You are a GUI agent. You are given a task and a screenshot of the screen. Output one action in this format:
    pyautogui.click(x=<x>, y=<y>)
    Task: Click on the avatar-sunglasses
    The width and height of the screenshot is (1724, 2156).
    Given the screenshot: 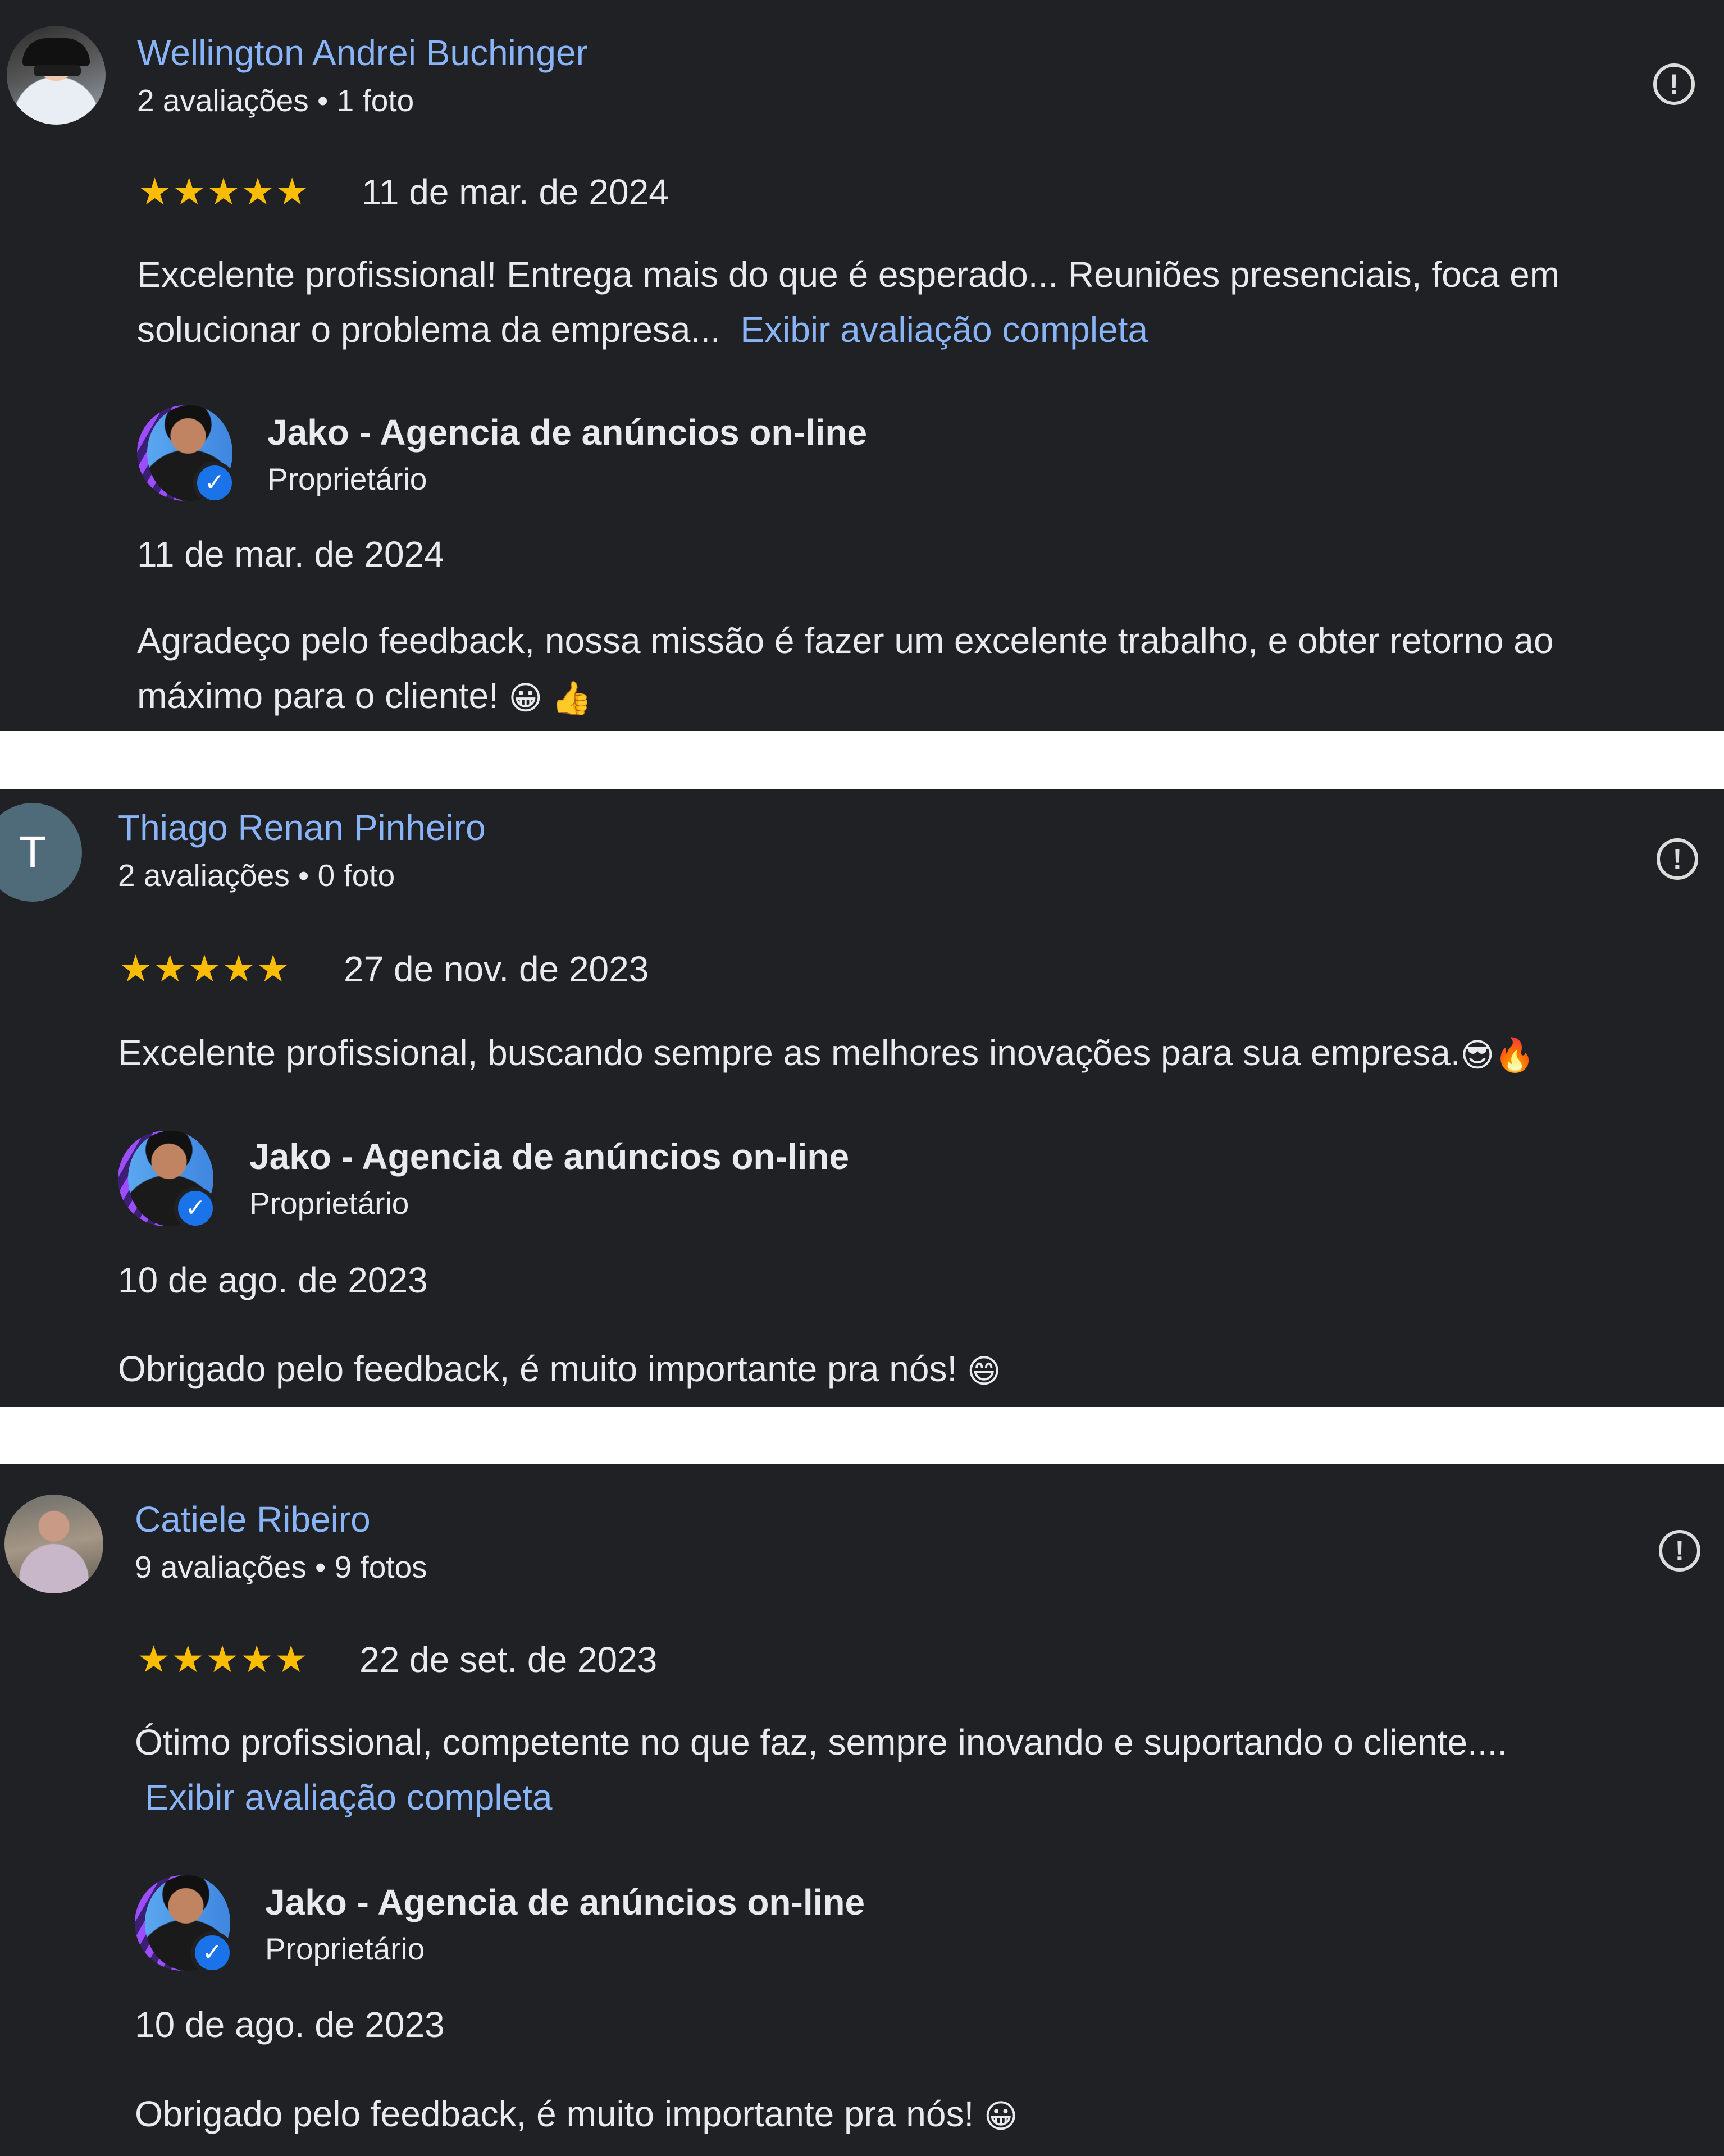 What is the action you would take?
    pyautogui.click(x=57, y=70)
    